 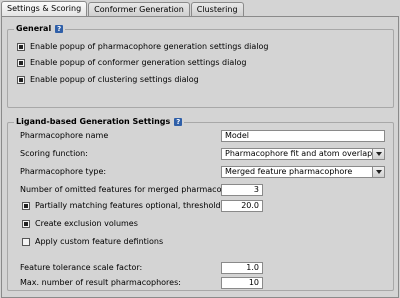 I want to click on tab-settings-scoring: Settings & Scoring, so click(x=44, y=8).